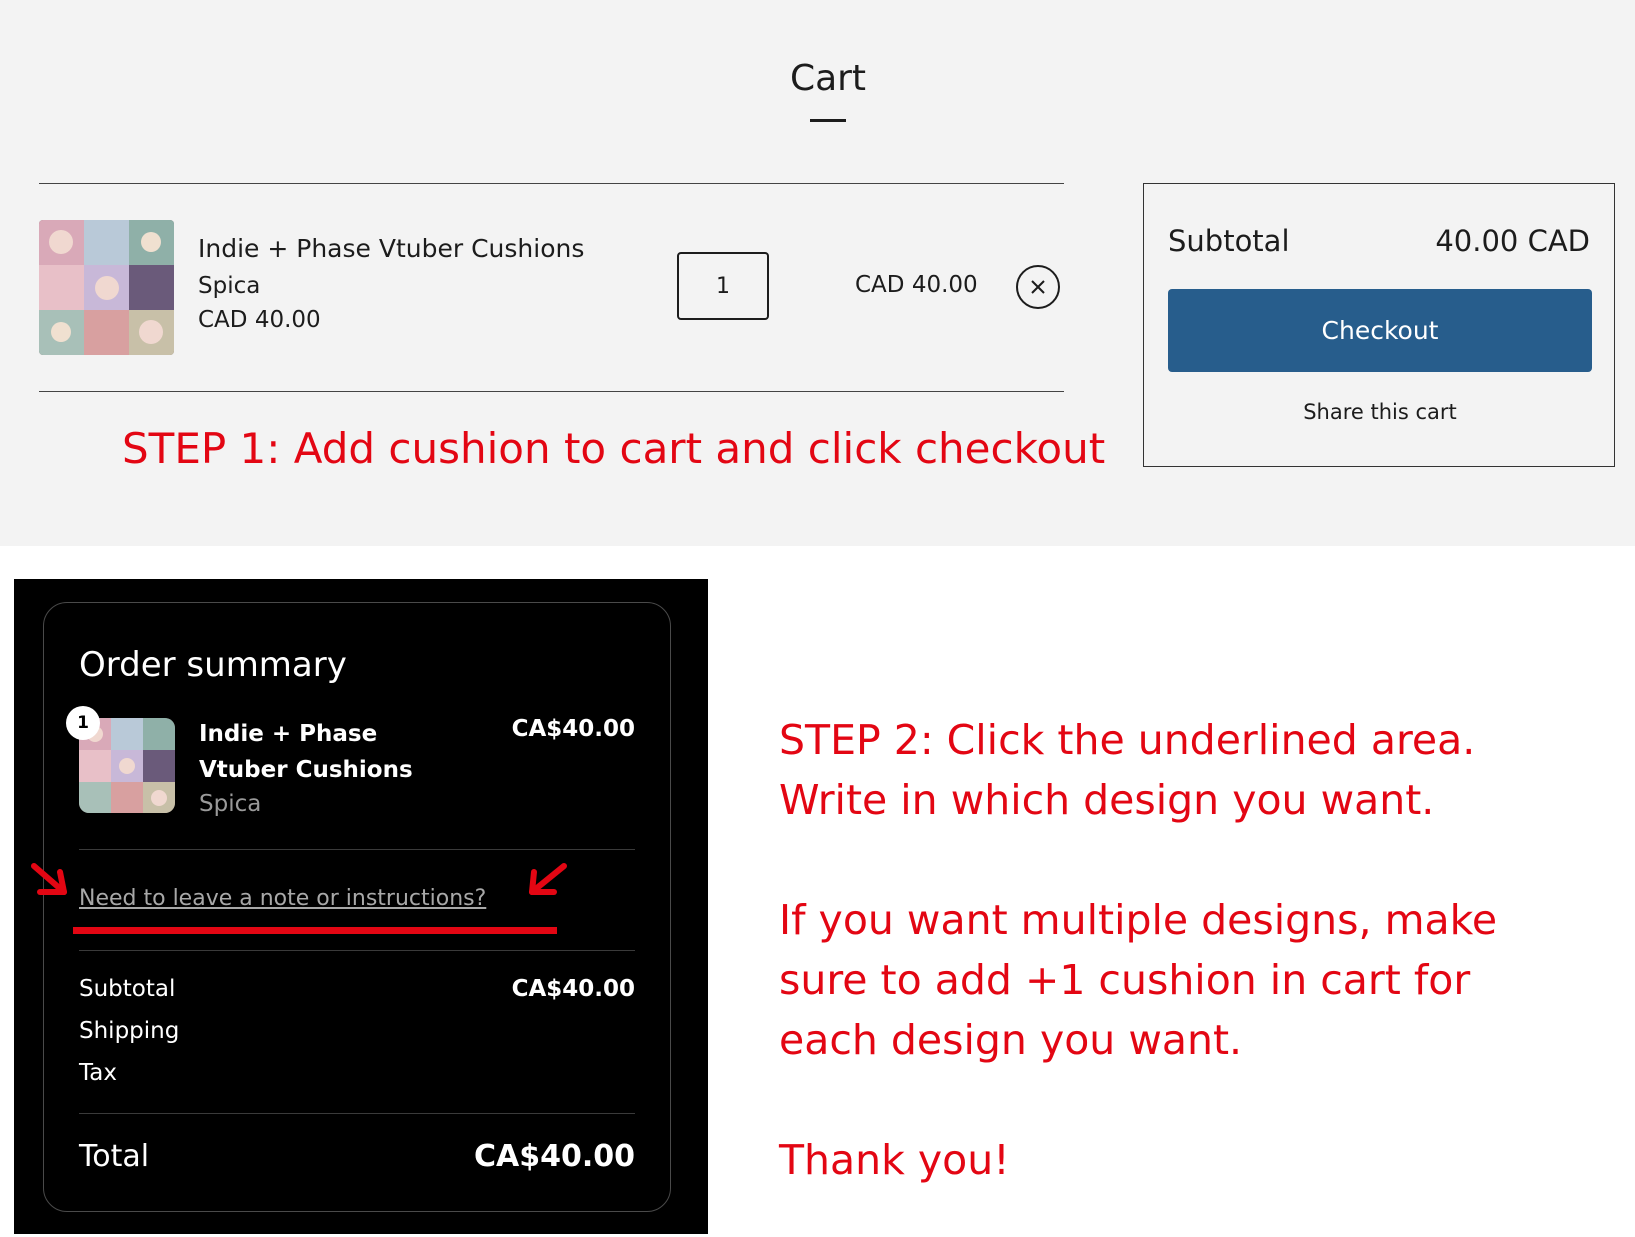  I want to click on step2-annotation-line: sure to add +1 cushion in cart for, so click(1125, 980).